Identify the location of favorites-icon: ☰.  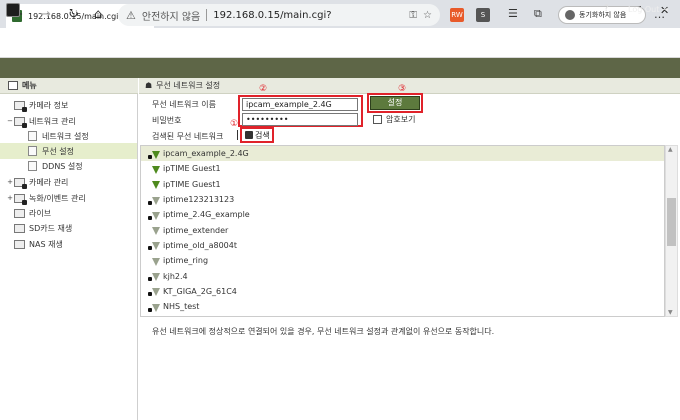
(513, 13).